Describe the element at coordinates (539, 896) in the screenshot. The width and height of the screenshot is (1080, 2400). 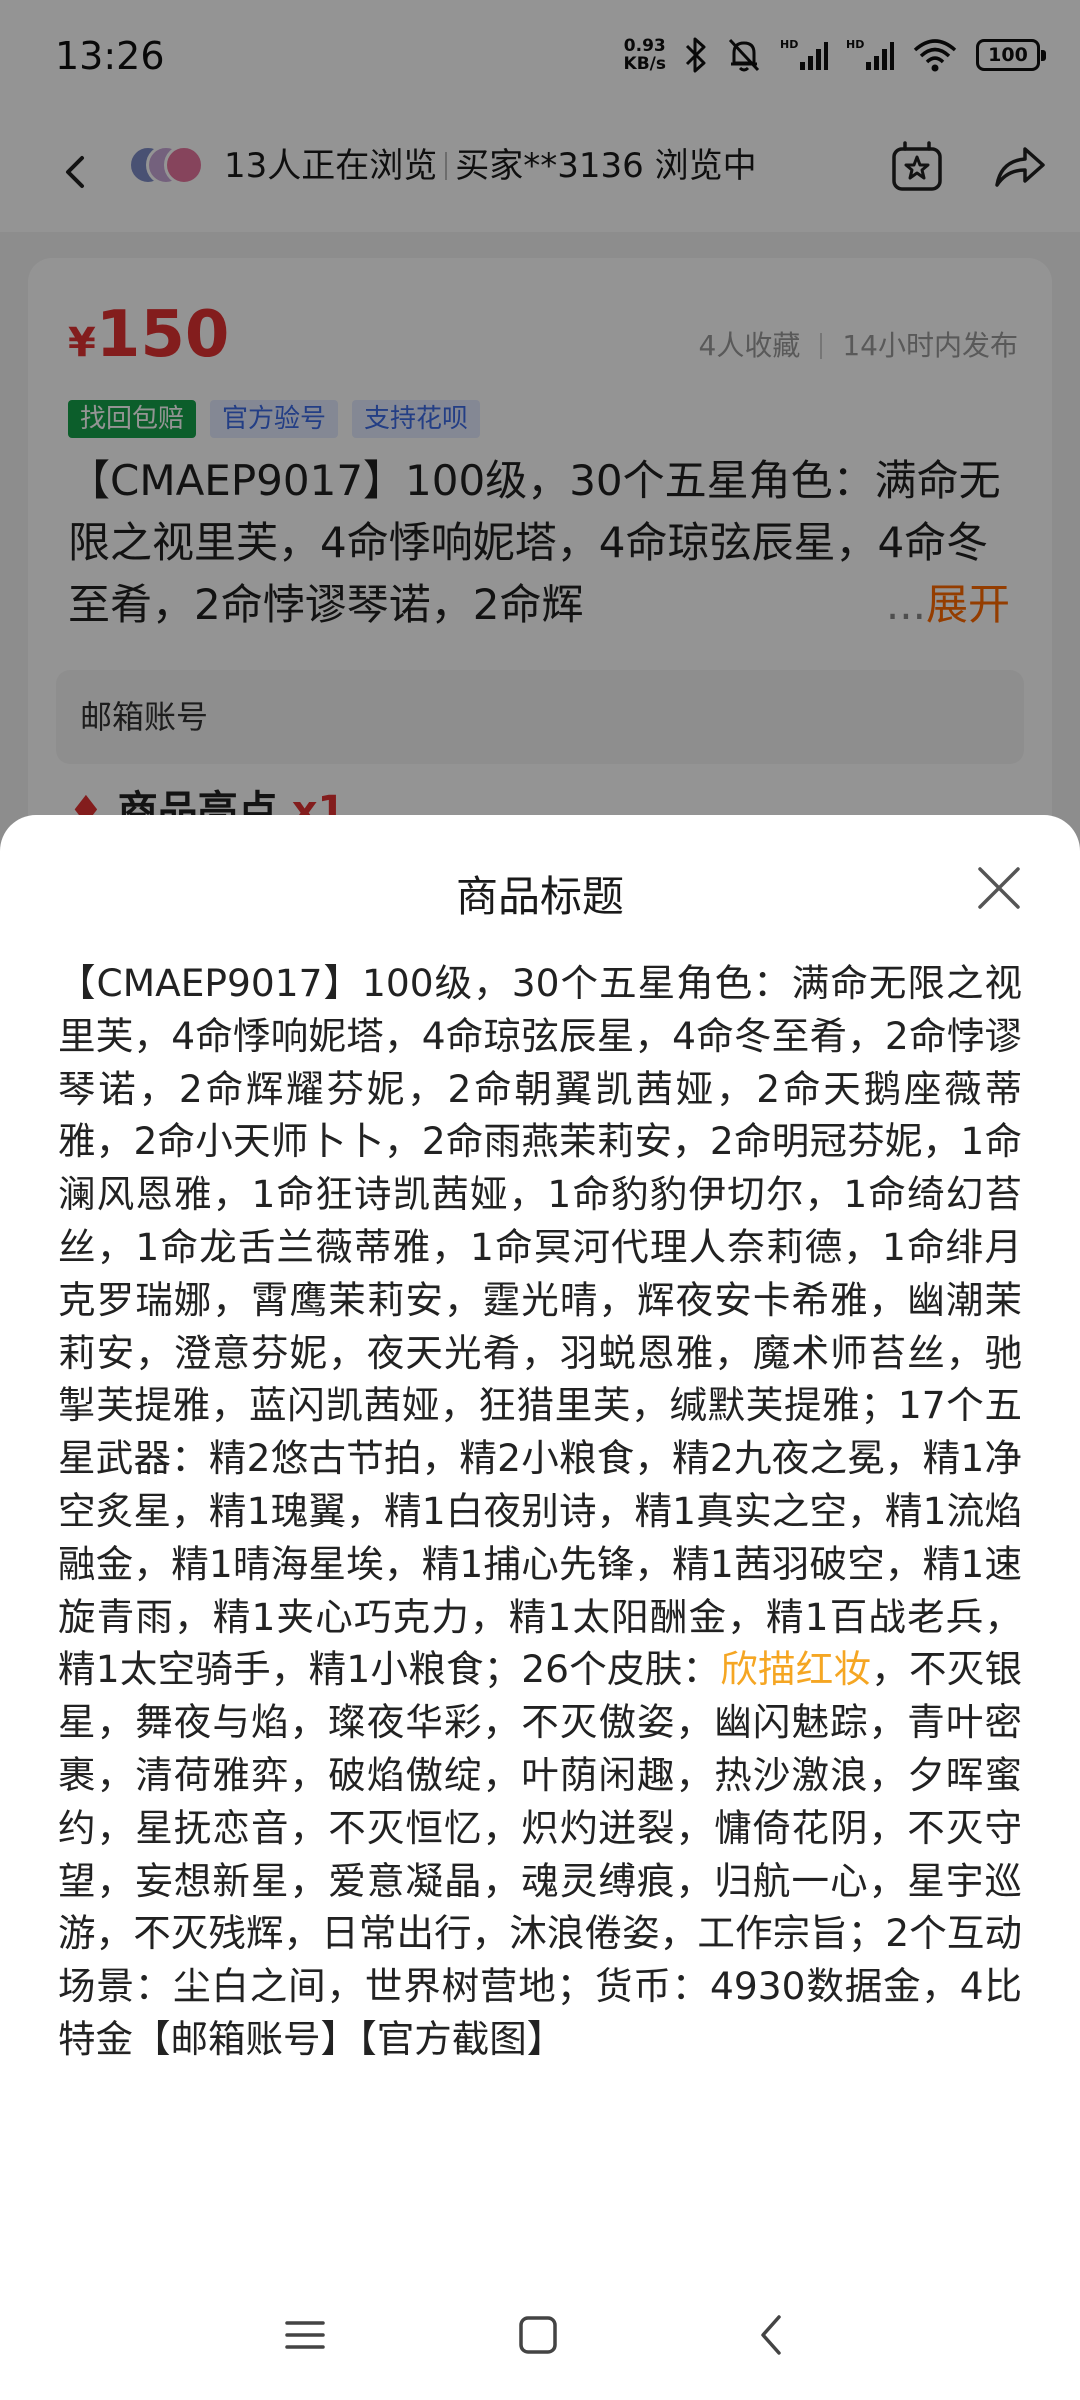
I see `sheet-title: 商品标题` at that location.